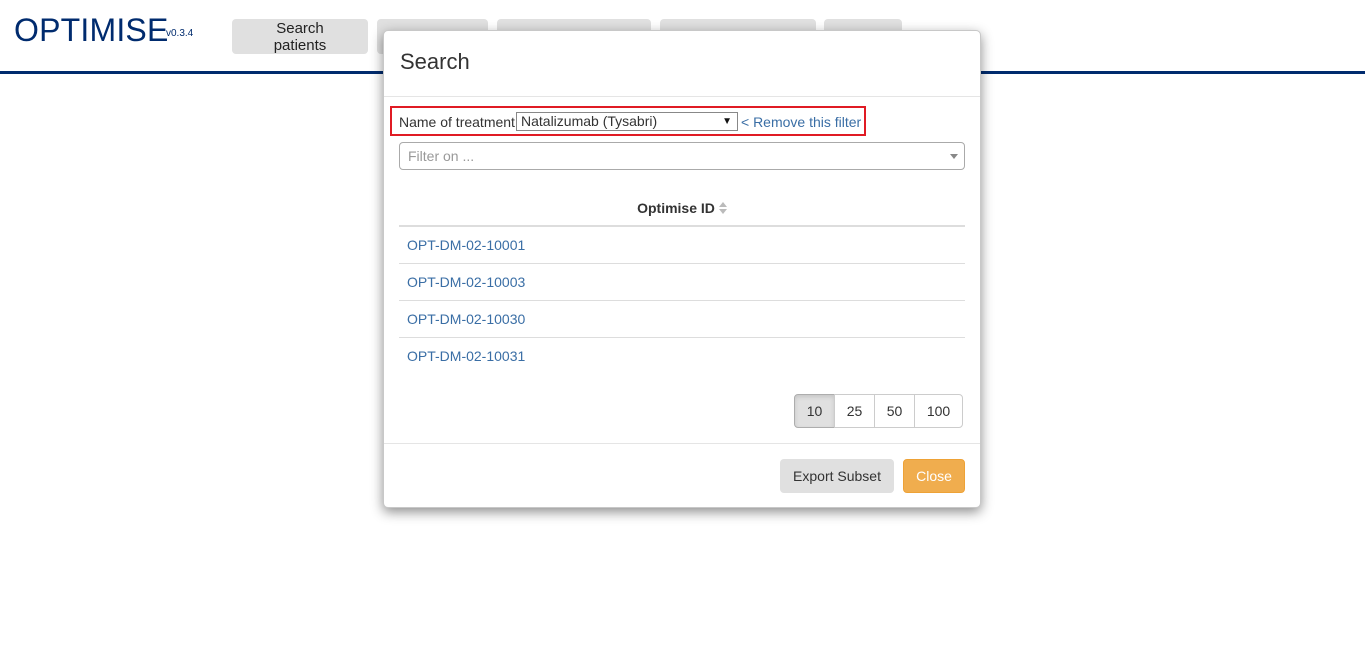  What do you see at coordinates (466, 356) in the screenshot?
I see `patient-id-link: OPT-DM-02-10031` at bounding box center [466, 356].